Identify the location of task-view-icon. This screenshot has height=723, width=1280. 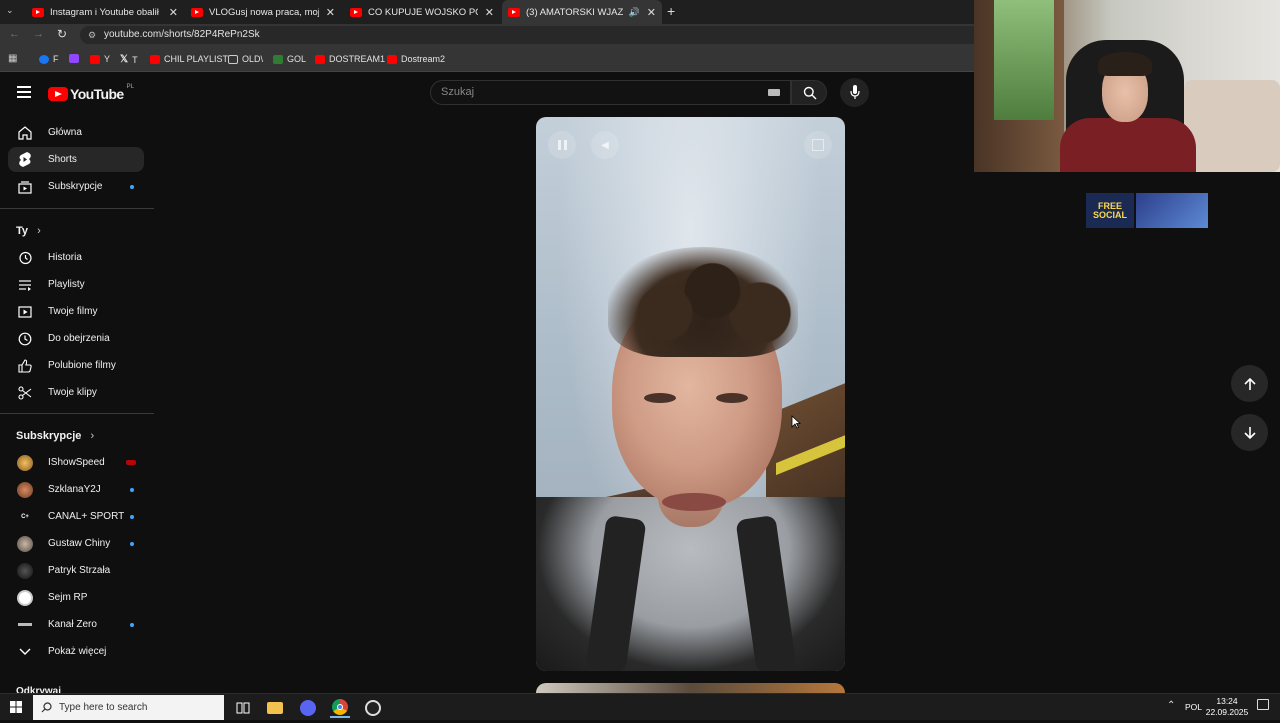
(243, 708).